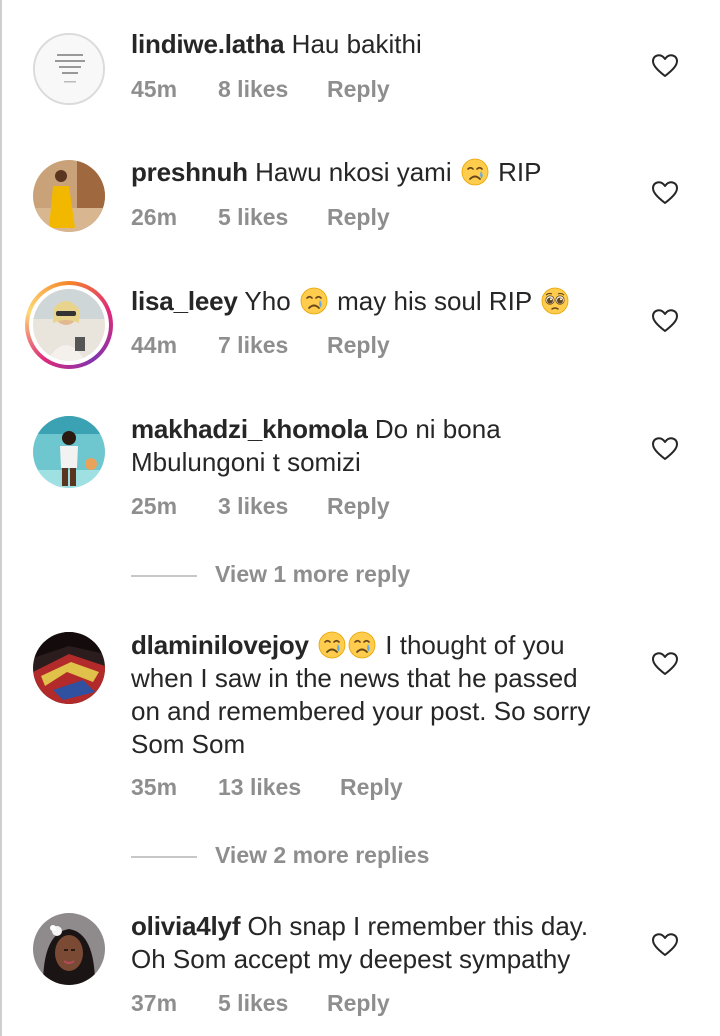 The width and height of the screenshot is (720, 1036). Describe the element at coordinates (253, 345) in the screenshot. I see `comment-likes: 7 likes` at that location.